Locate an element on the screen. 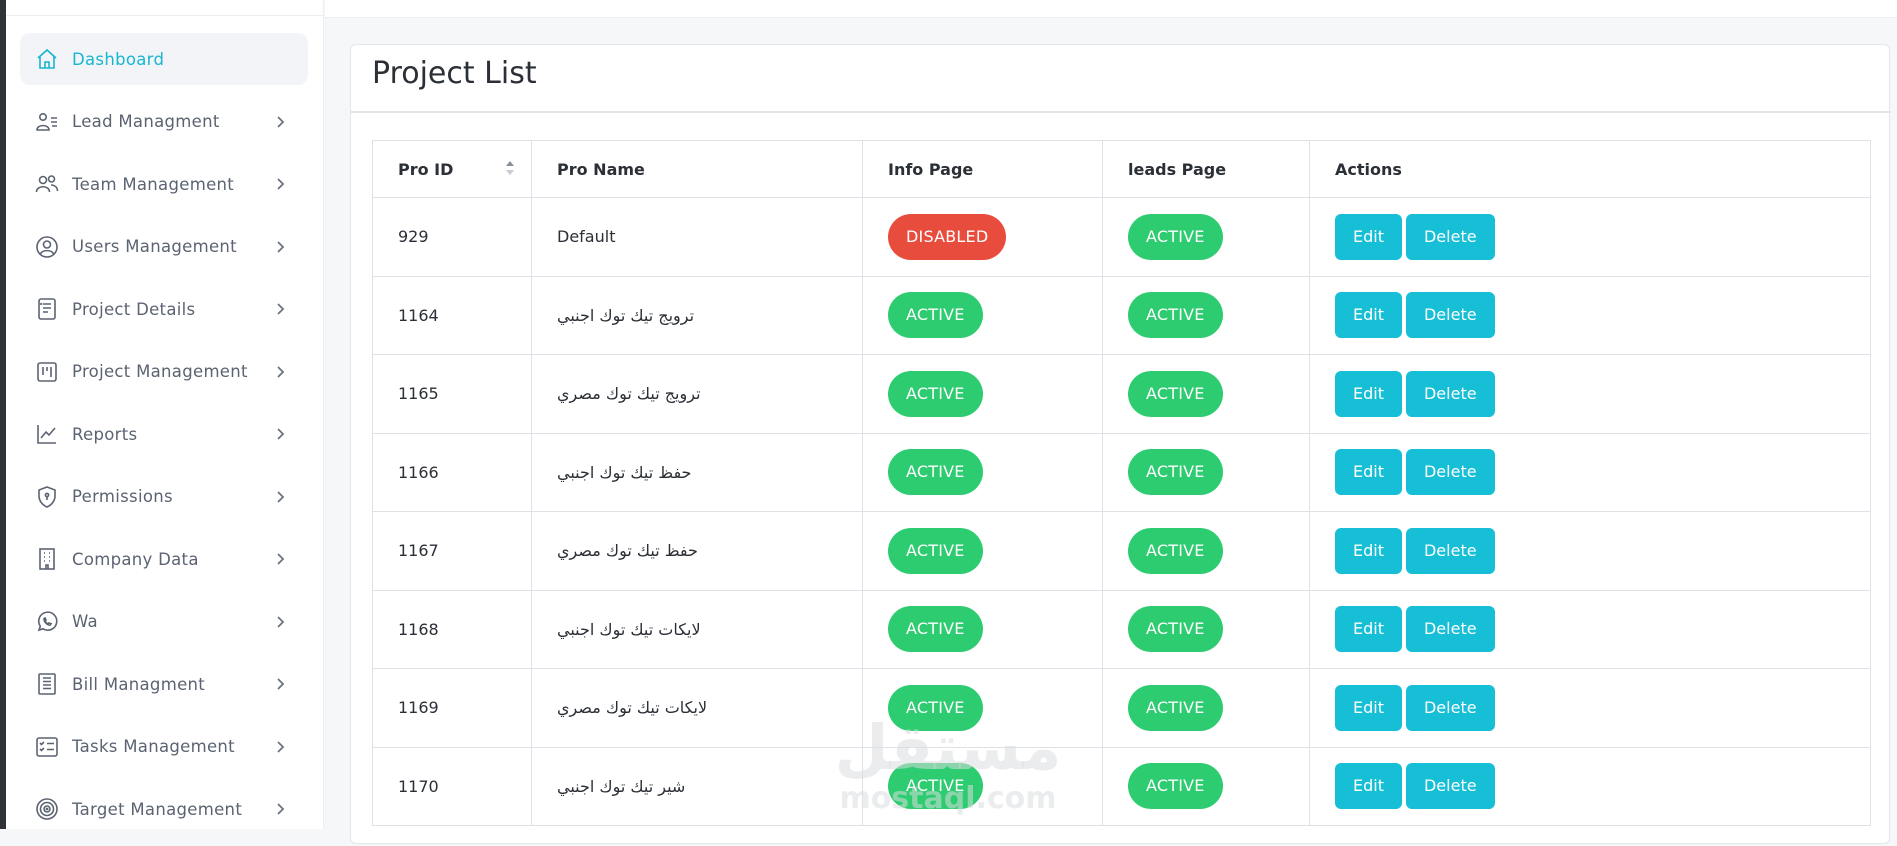 Image resolution: width=1897 pixels, height=846 pixels. sidebar-item-reports: Reports is located at coordinates (164, 434).